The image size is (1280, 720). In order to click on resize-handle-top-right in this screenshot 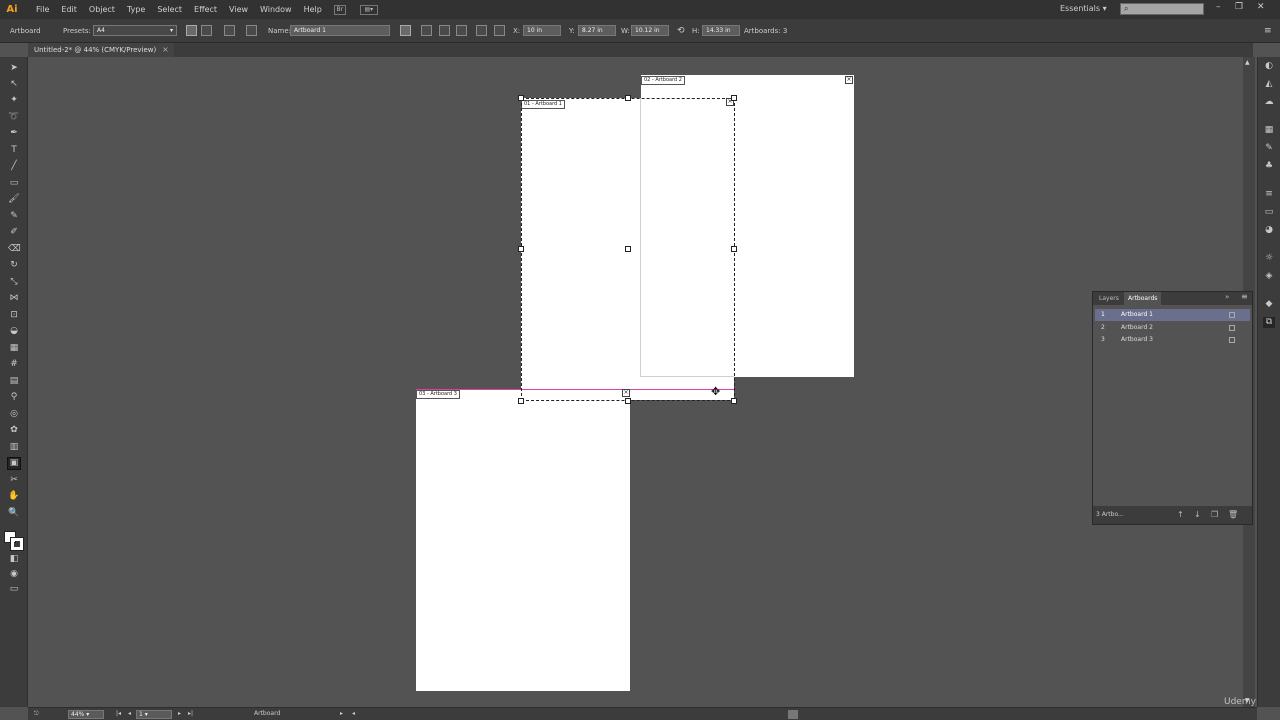, I will do `click(734, 98)`.